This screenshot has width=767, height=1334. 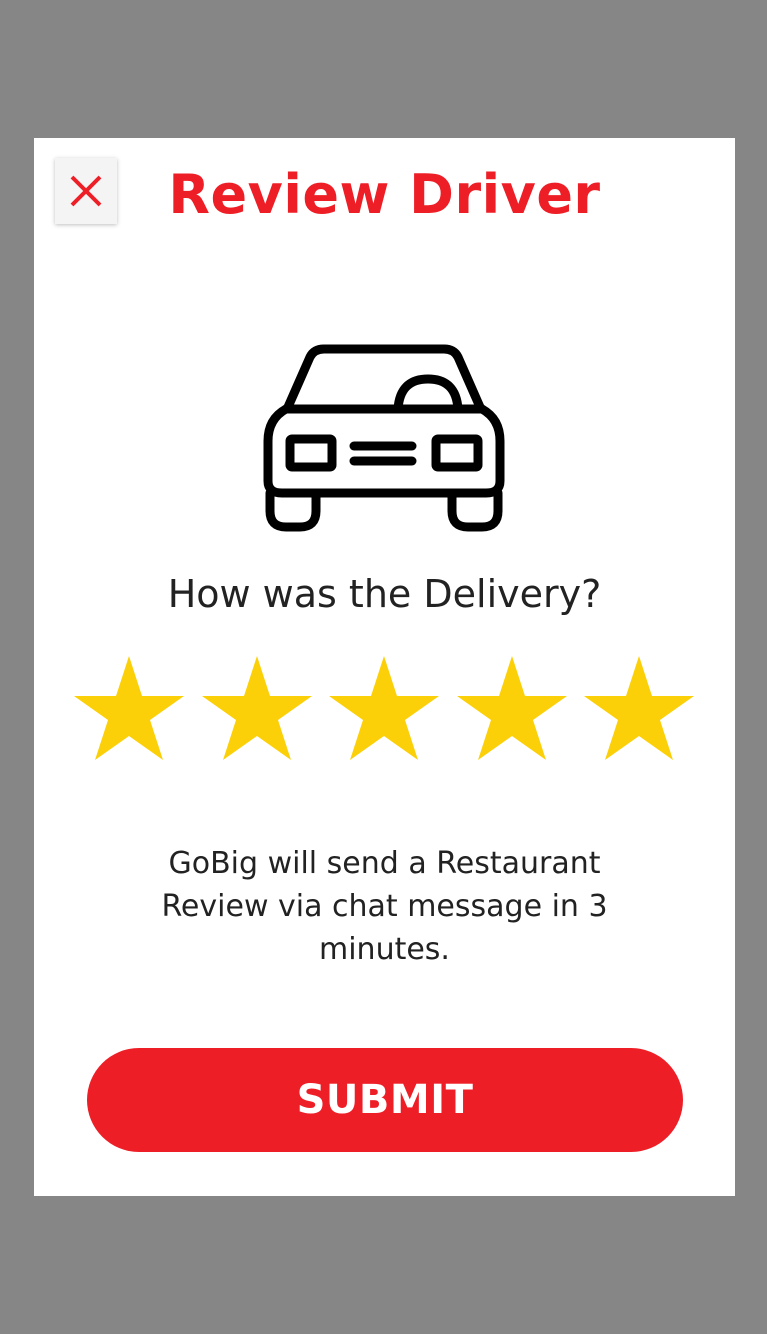 I want to click on star-rating, so click(x=384, y=708).